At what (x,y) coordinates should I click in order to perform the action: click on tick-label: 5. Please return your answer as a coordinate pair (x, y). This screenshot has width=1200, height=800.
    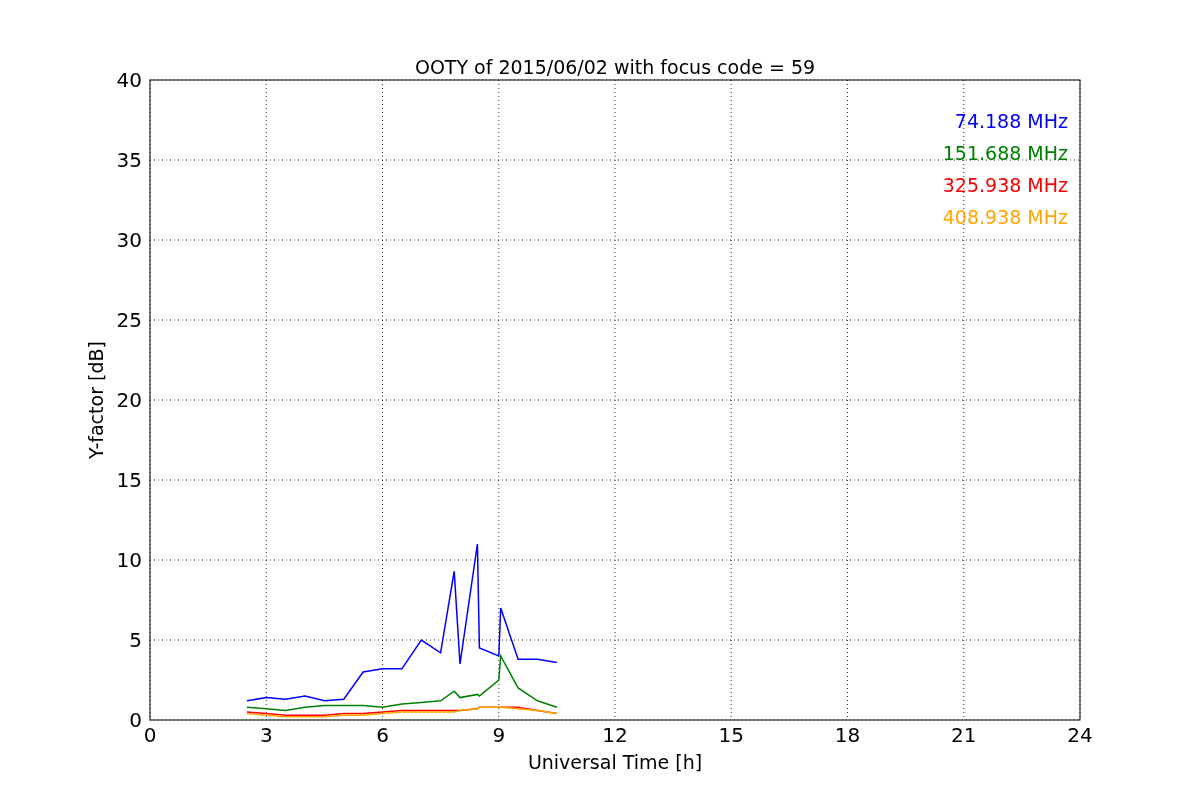
    Looking at the image, I should click on (135, 640).